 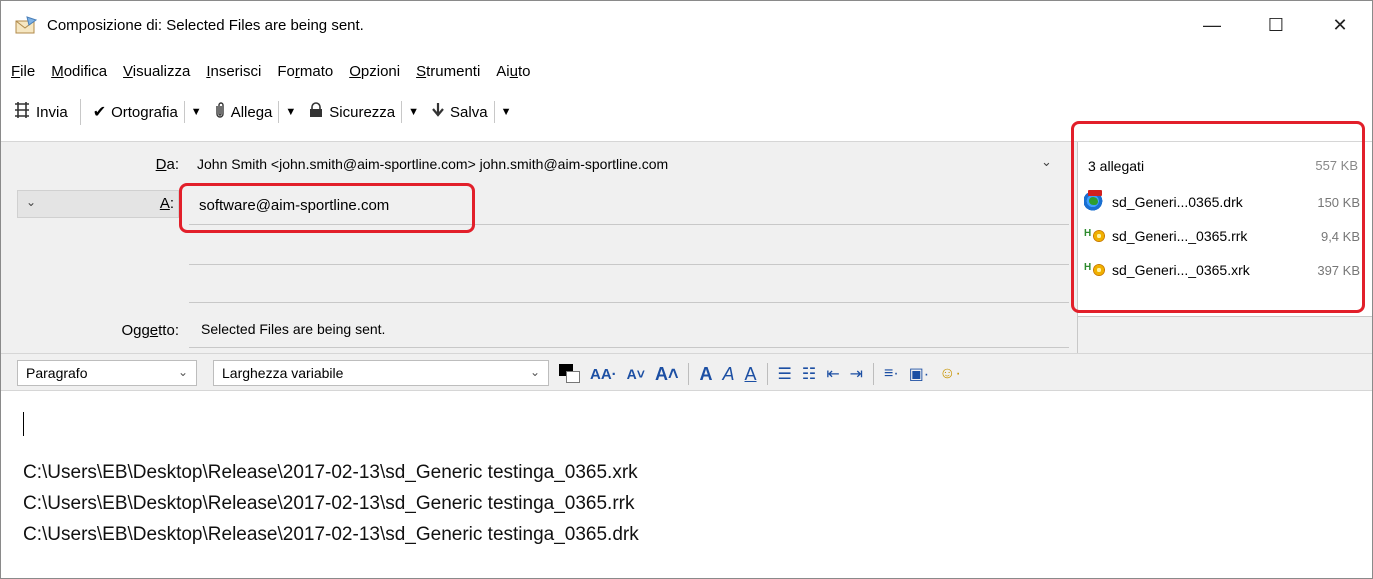 I want to click on from-label: Da:, so click(x=167, y=164).